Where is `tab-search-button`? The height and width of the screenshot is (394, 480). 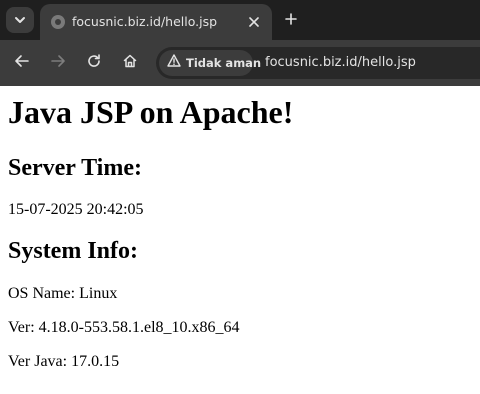
tab-search-button is located at coordinates (20, 20).